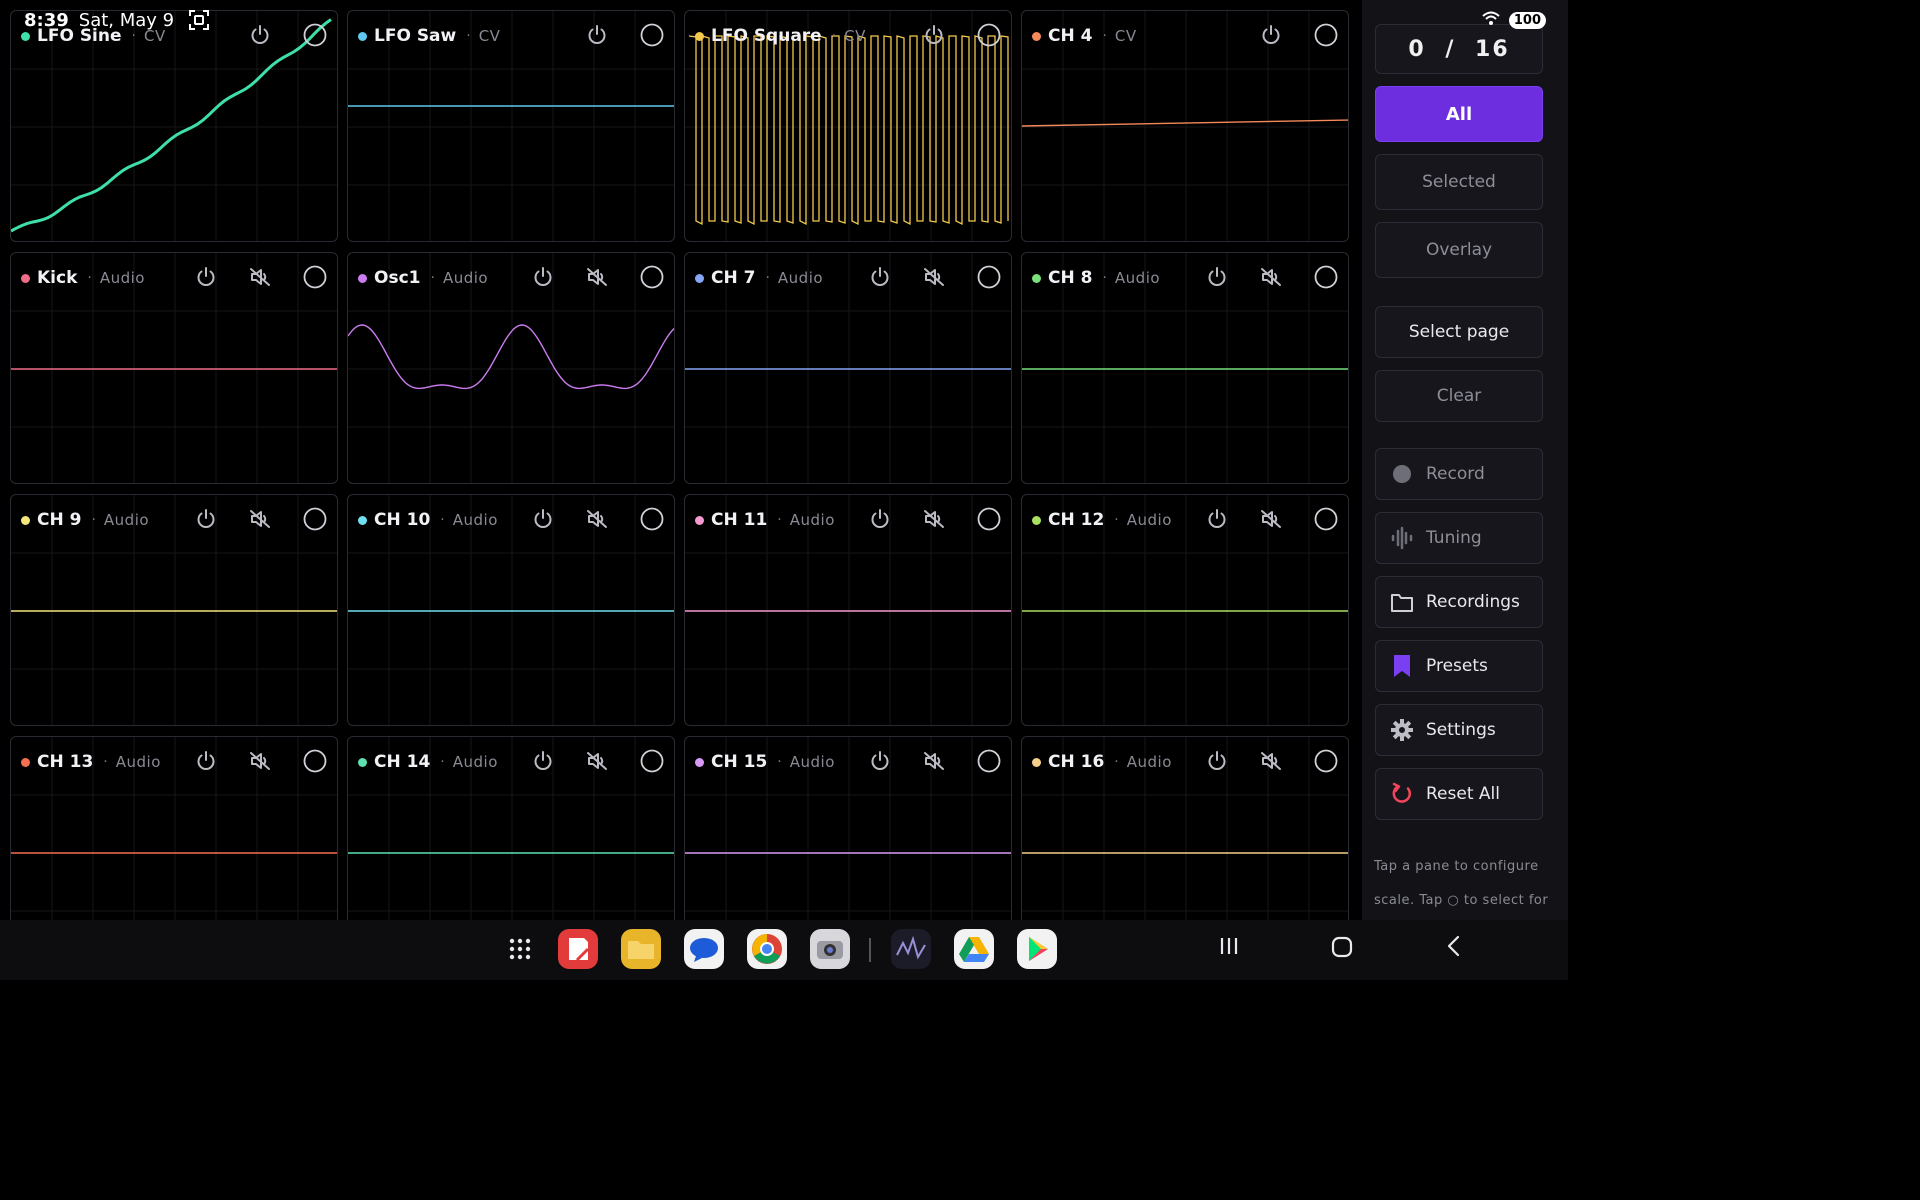 The width and height of the screenshot is (1920, 1200). I want to click on play-store-app-icon, so click(1037, 949).